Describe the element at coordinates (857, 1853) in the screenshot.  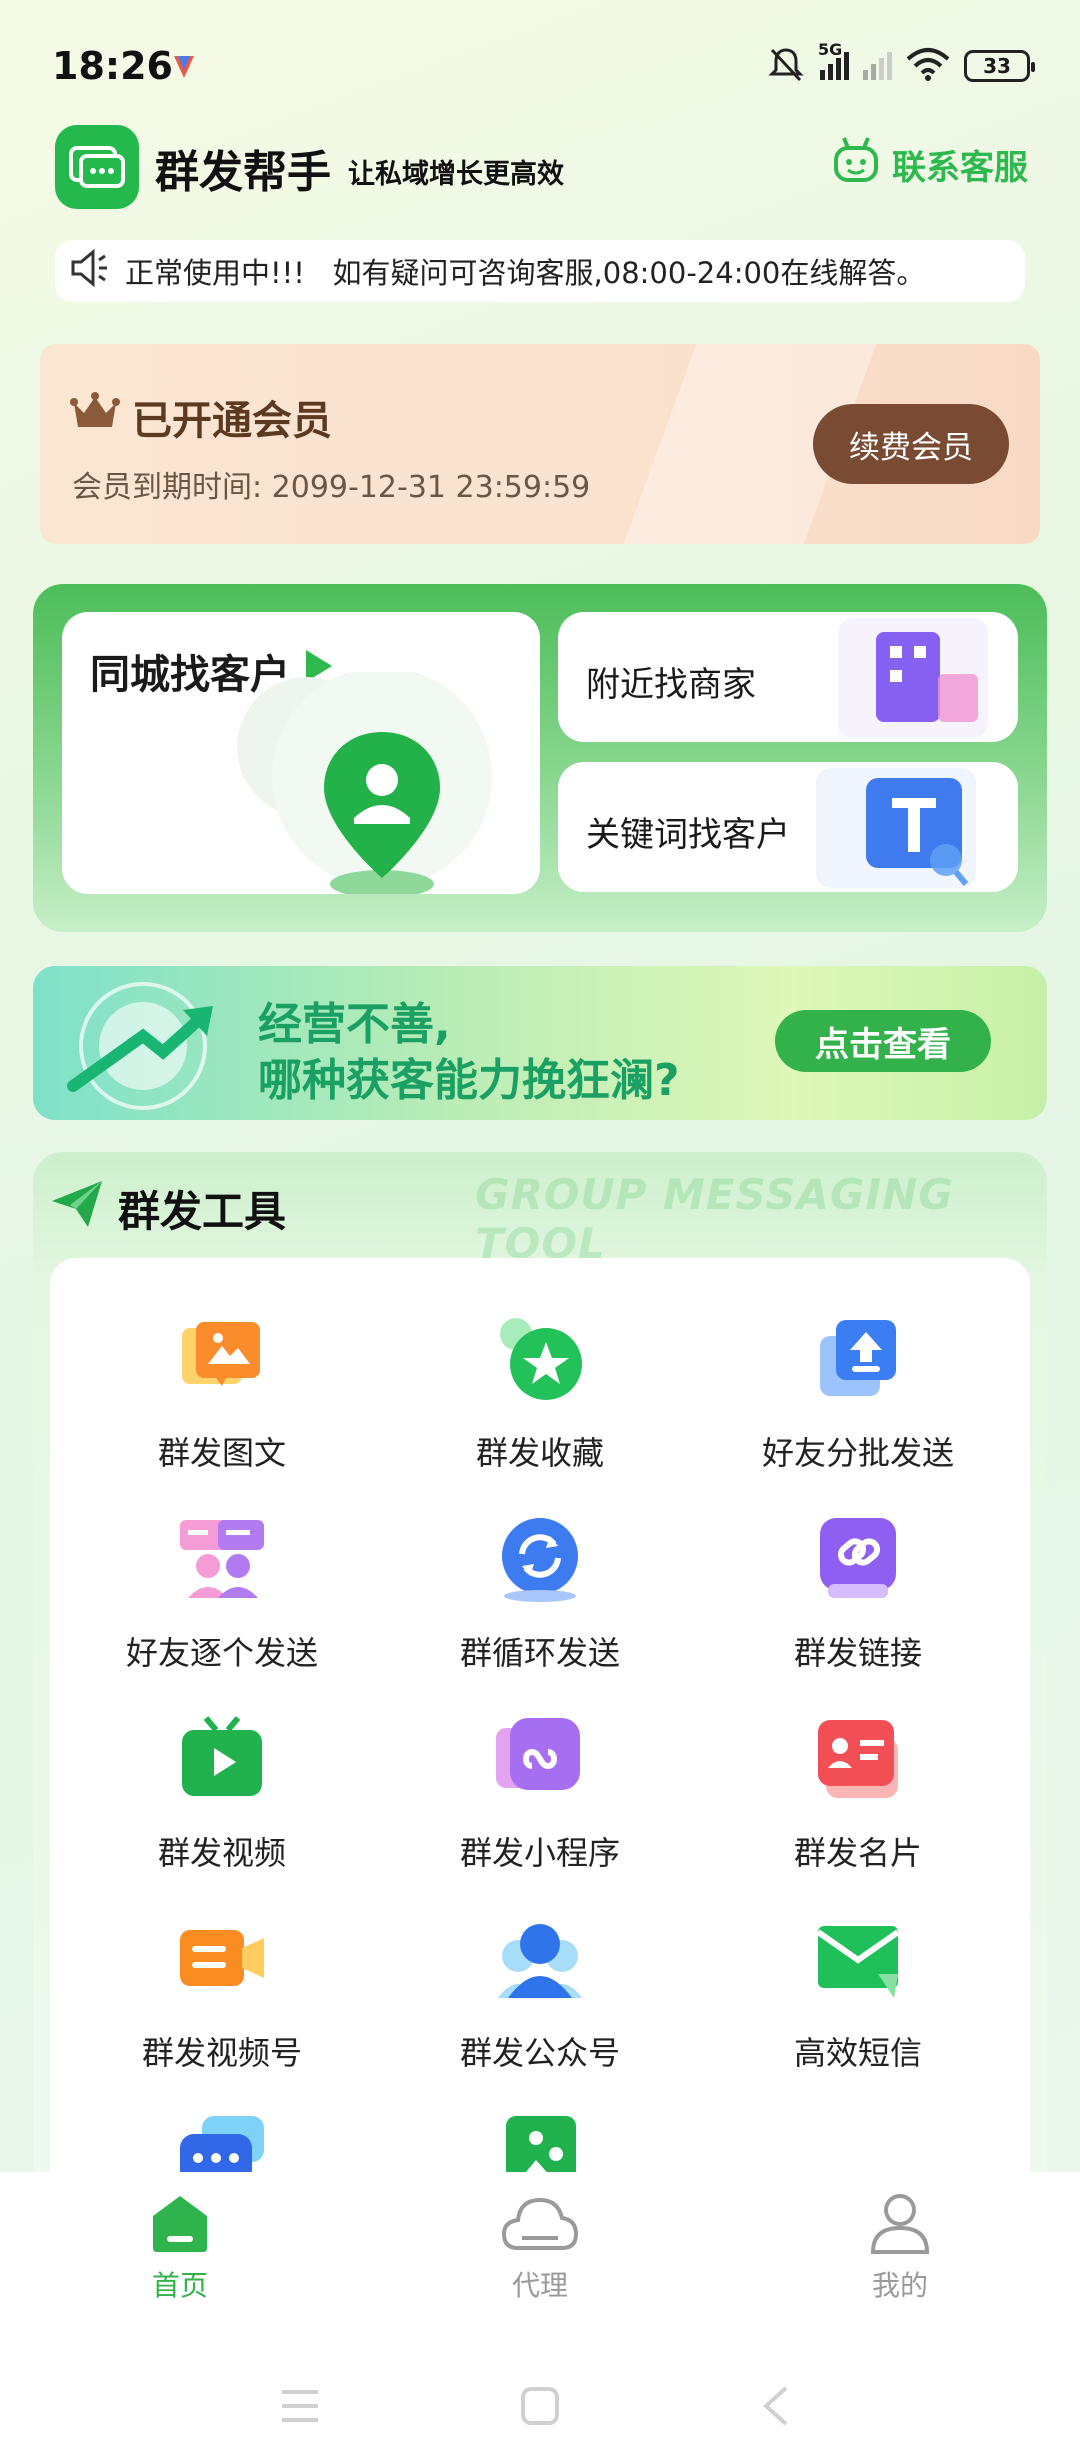
I see `tool-label: 群发名片` at that location.